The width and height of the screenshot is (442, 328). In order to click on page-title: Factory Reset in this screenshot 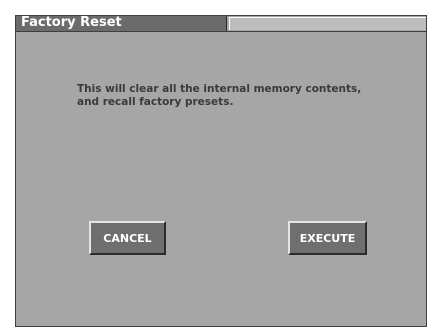, I will do `click(71, 22)`.